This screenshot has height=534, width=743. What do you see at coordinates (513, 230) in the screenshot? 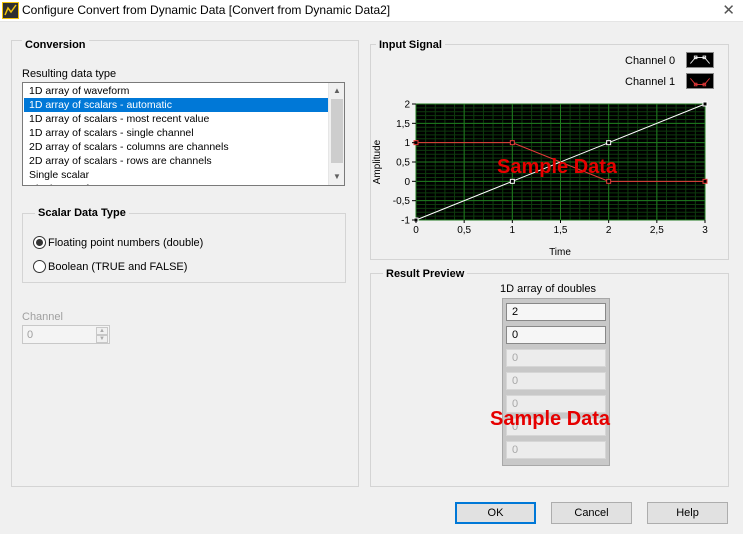
I see `x-tick-label: 1` at bounding box center [513, 230].